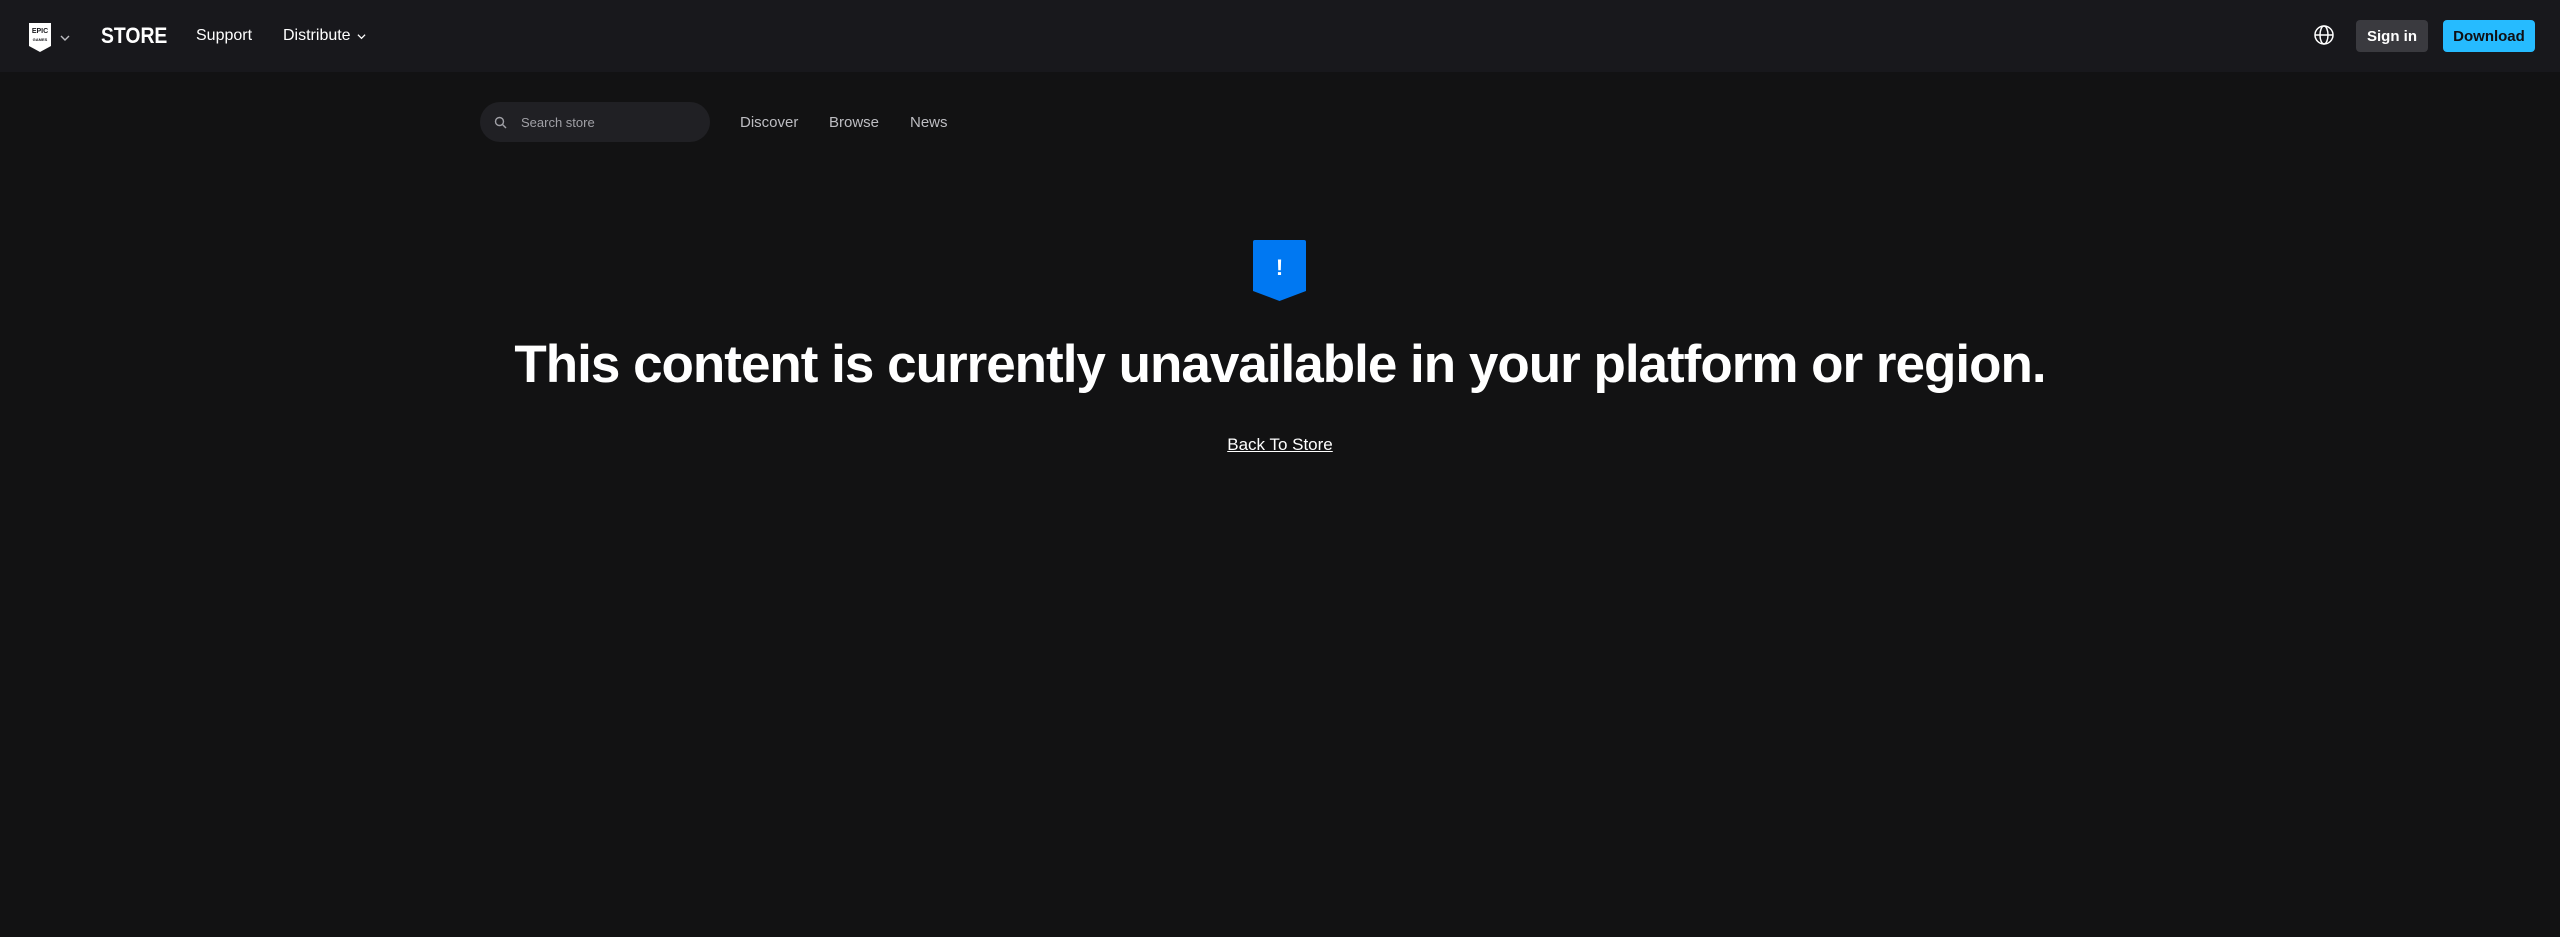 This screenshot has width=2560, height=937. Describe the element at coordinates (769, 123) in the screenshot. I see `subnav-discover-link: Discover` at that location.